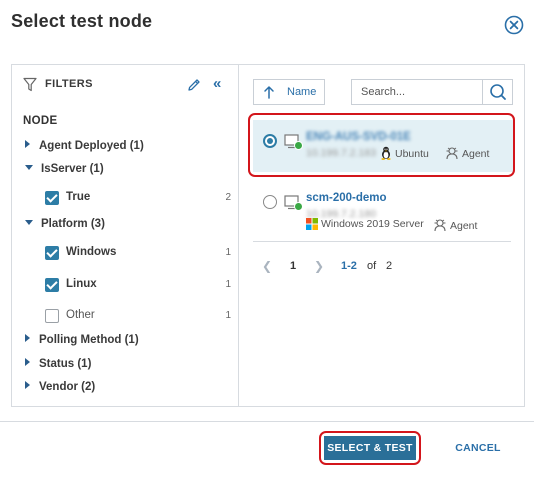 The image size is (534, 481). What do you see at coordinates (267, 266) in the screenshot?
I see `chevron-left-icon: ❮` at bounding box center [267, 266].